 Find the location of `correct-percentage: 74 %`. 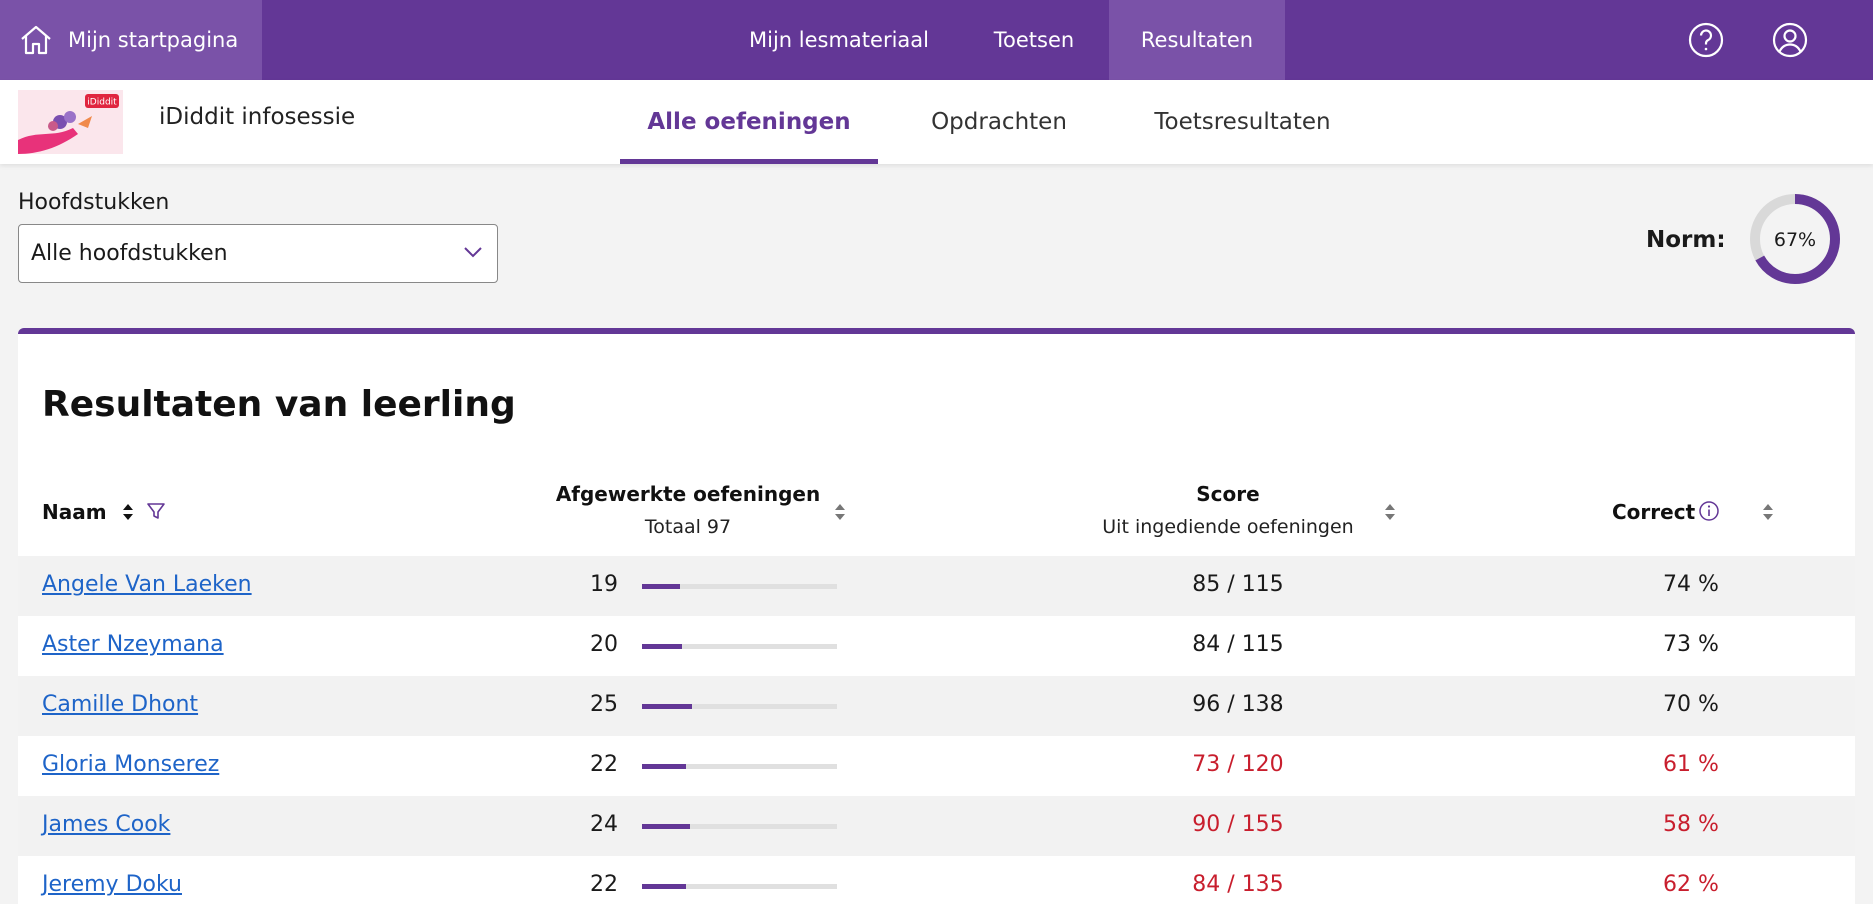

correct-percentage: 74 % is located at coordinates (1691, 584).